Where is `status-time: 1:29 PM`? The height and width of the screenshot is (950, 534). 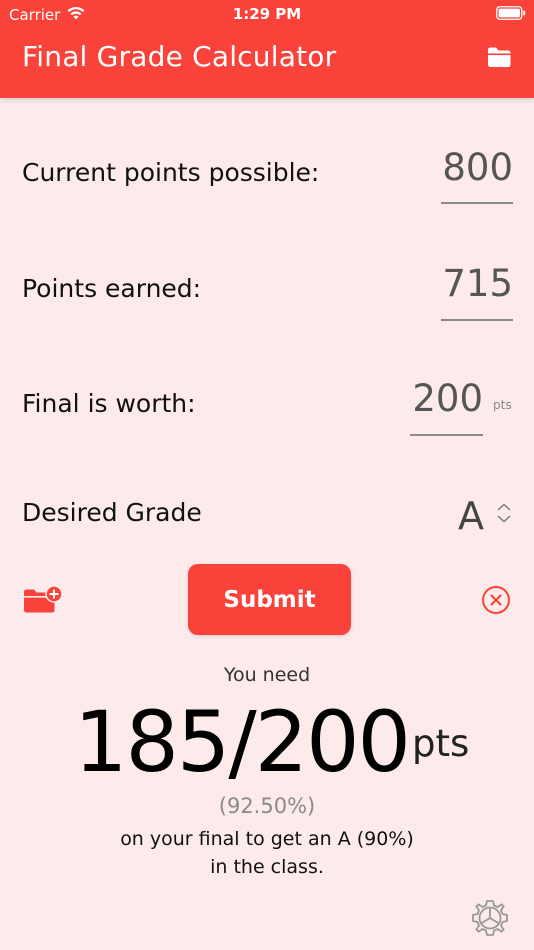 status-time: 1:29 PM is located at coordinates (267, 14).